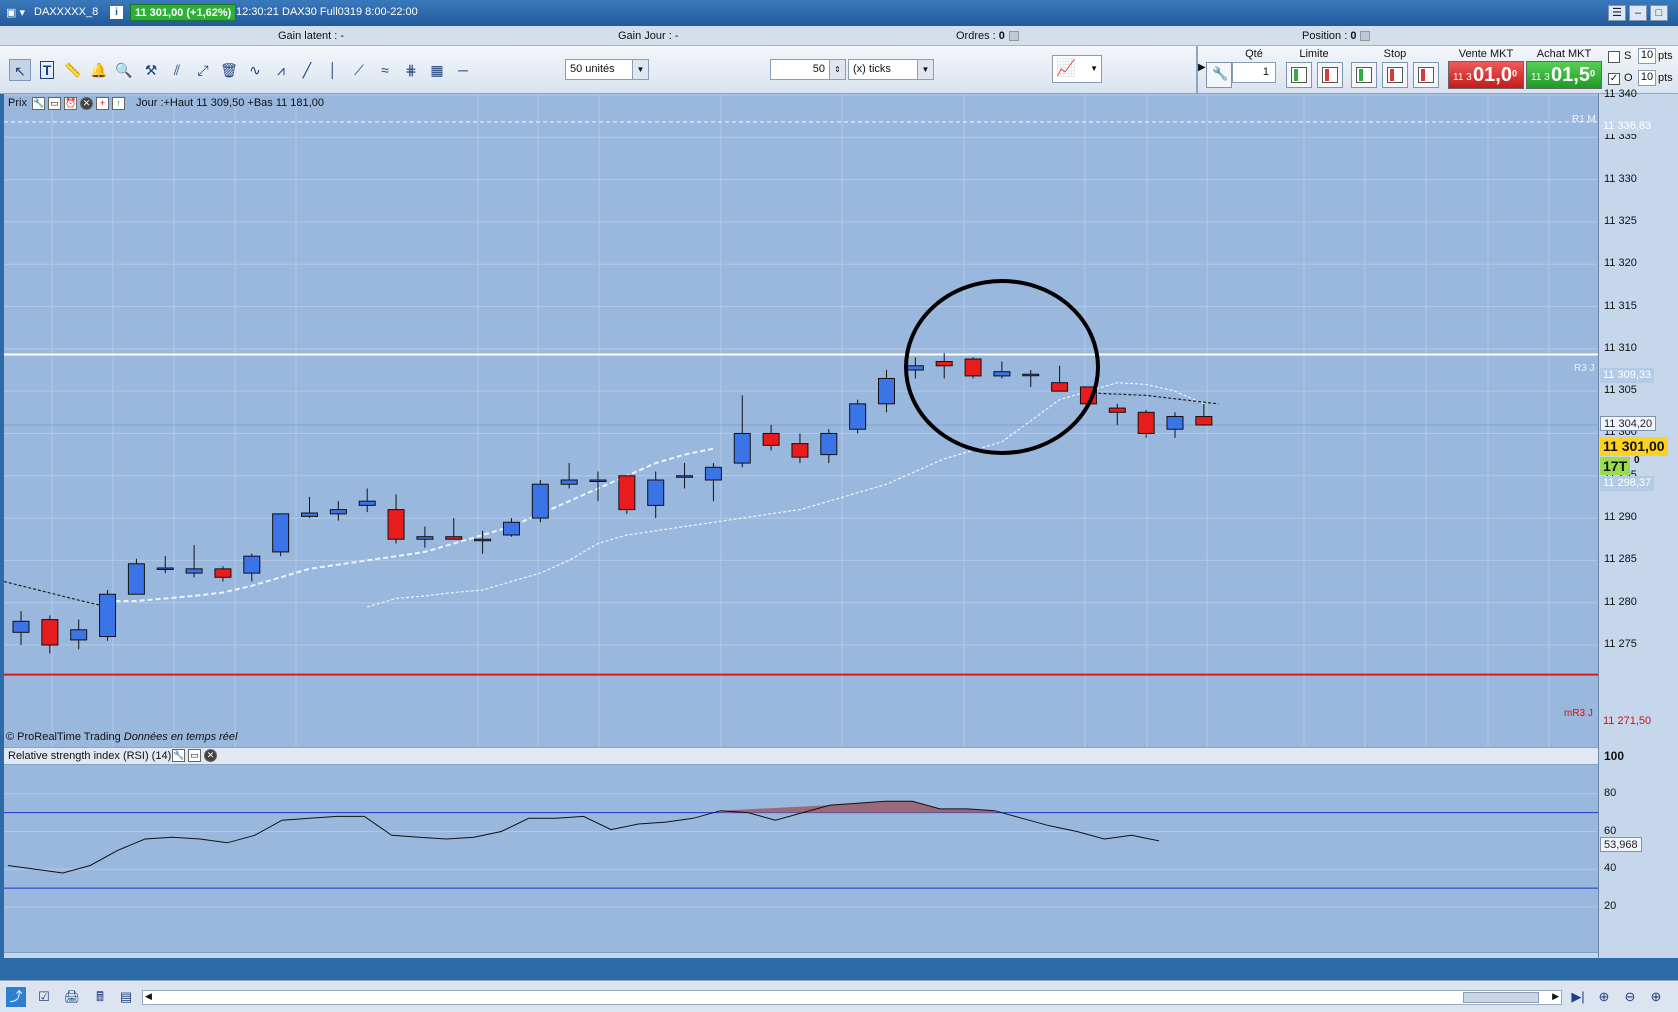 This screenshot has height=1012, width=1678. I want to click on trendline-tool-icon: ⤢, so click(203, 70).